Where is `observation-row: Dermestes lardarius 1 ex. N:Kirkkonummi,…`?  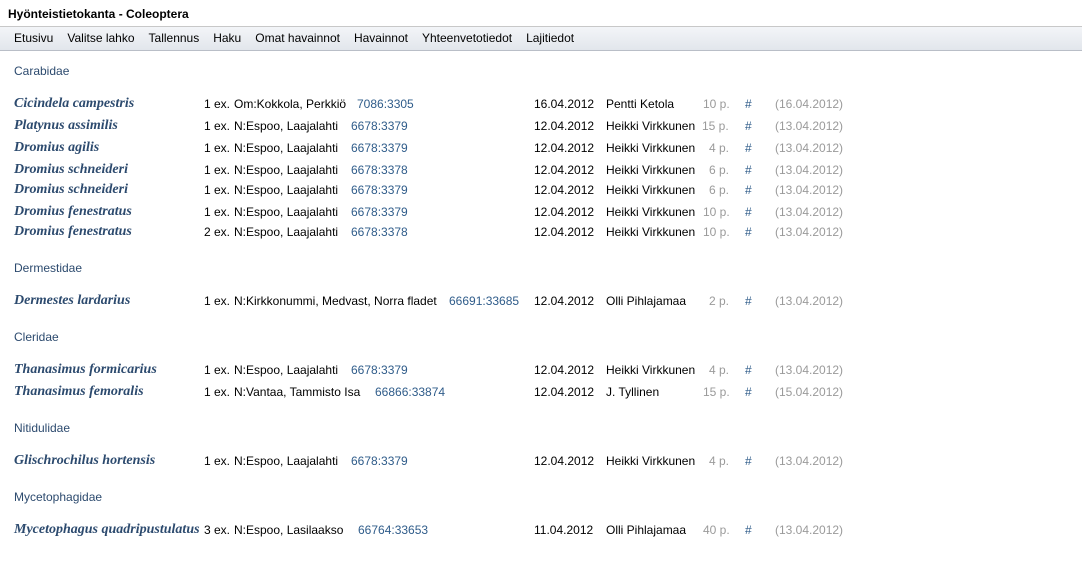 observation-row: Dermestes lardarius 1 ex. N:Kirkkonummi,… is located at coordinates (541, 303).